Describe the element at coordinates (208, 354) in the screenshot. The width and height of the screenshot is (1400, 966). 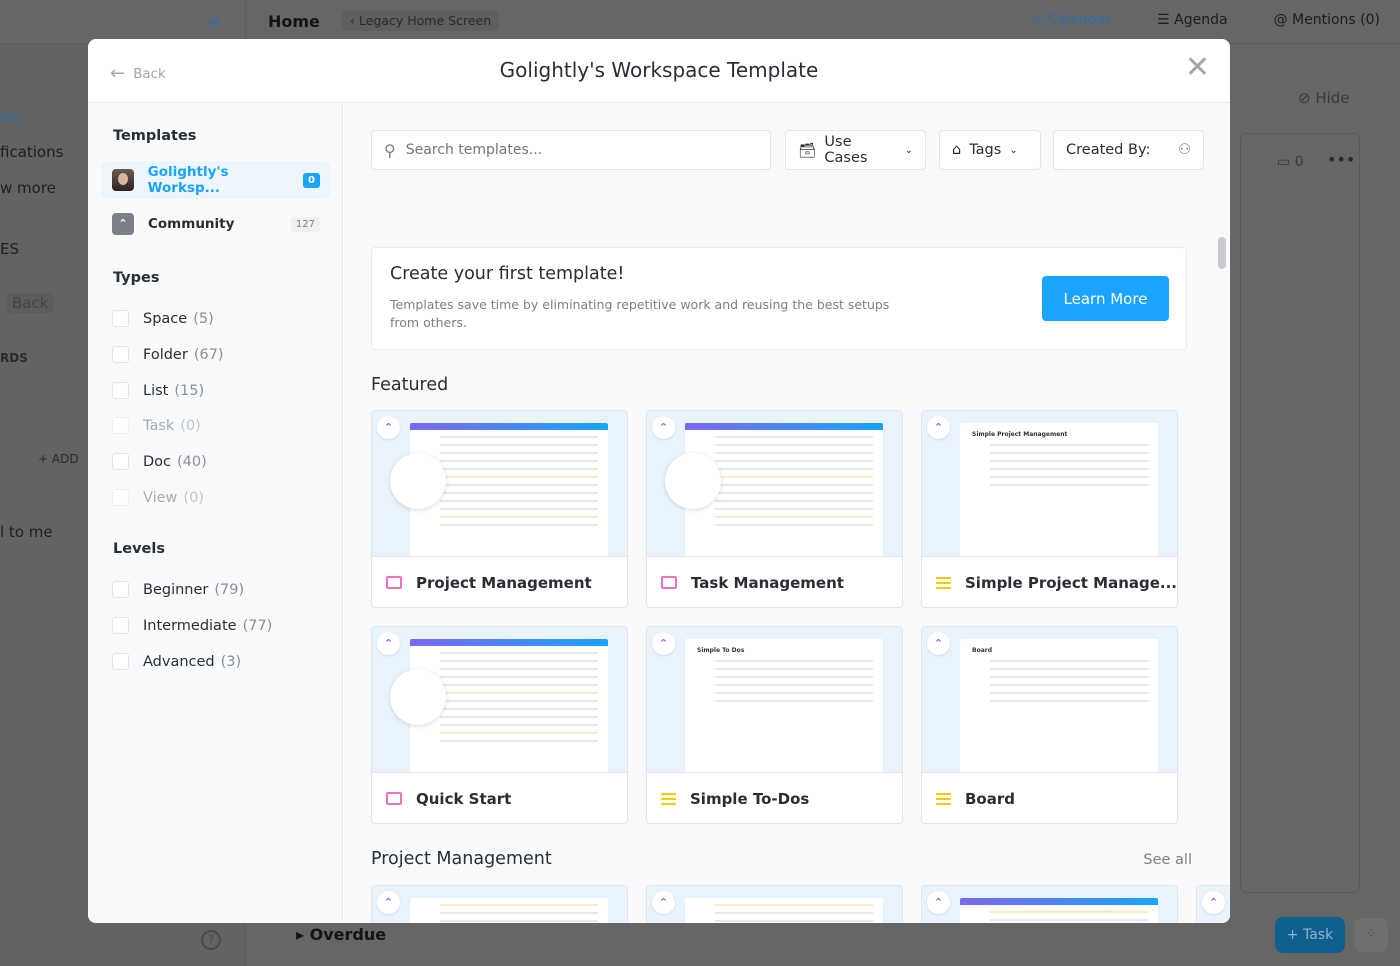
I see `filter-count: (67)` at that location.